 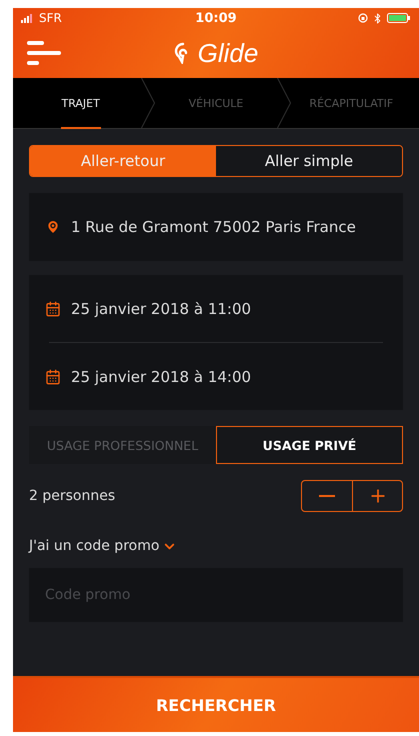 What do you see at coordinates (216, 18) in the screenshot?
I see `clock-time: 10:09` at bounding box center [216, 18].